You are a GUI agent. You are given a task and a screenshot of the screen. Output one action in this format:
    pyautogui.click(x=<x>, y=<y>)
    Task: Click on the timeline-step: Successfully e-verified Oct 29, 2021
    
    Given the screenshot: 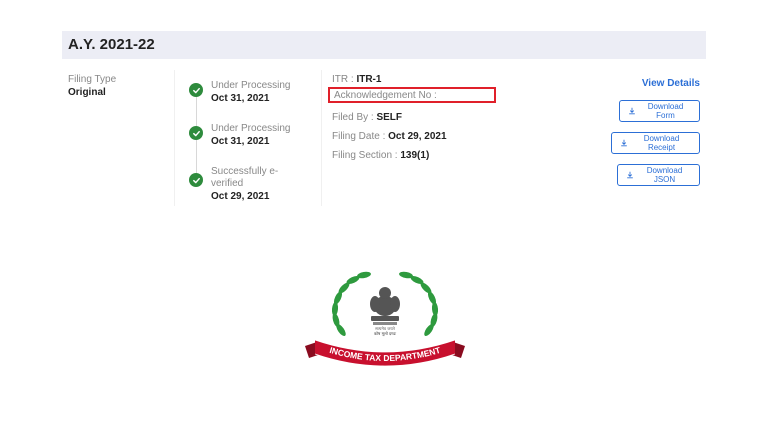 What is the action you would take?
    pyautogui.click(x=235, y=184)
    